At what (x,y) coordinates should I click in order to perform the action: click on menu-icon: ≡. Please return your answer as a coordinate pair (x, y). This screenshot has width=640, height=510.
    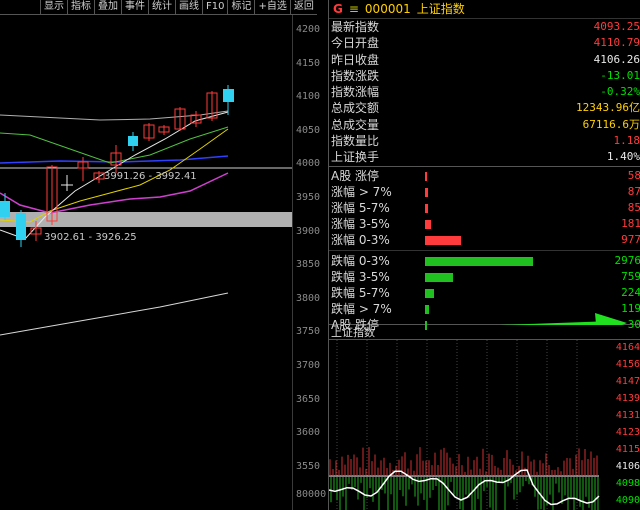
    Looking at the image, I should click on (354, 9).